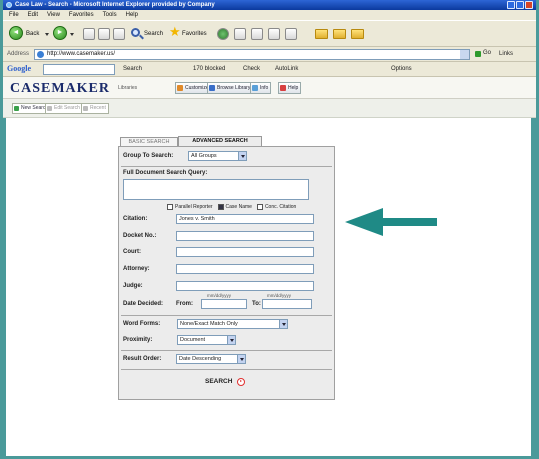 The height and width of the screenshot is (459, 539). I want to click on menu-file: File, so click(14, 15).